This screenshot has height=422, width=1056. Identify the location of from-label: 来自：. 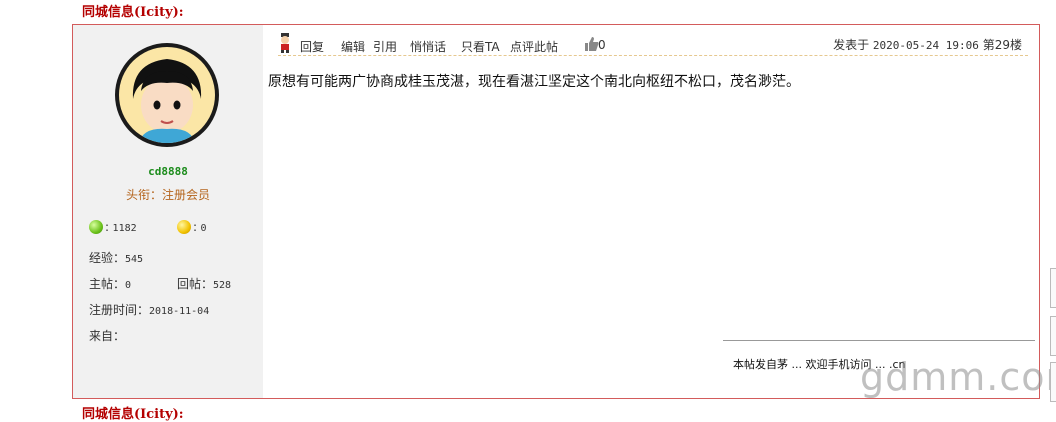
(107, 336).